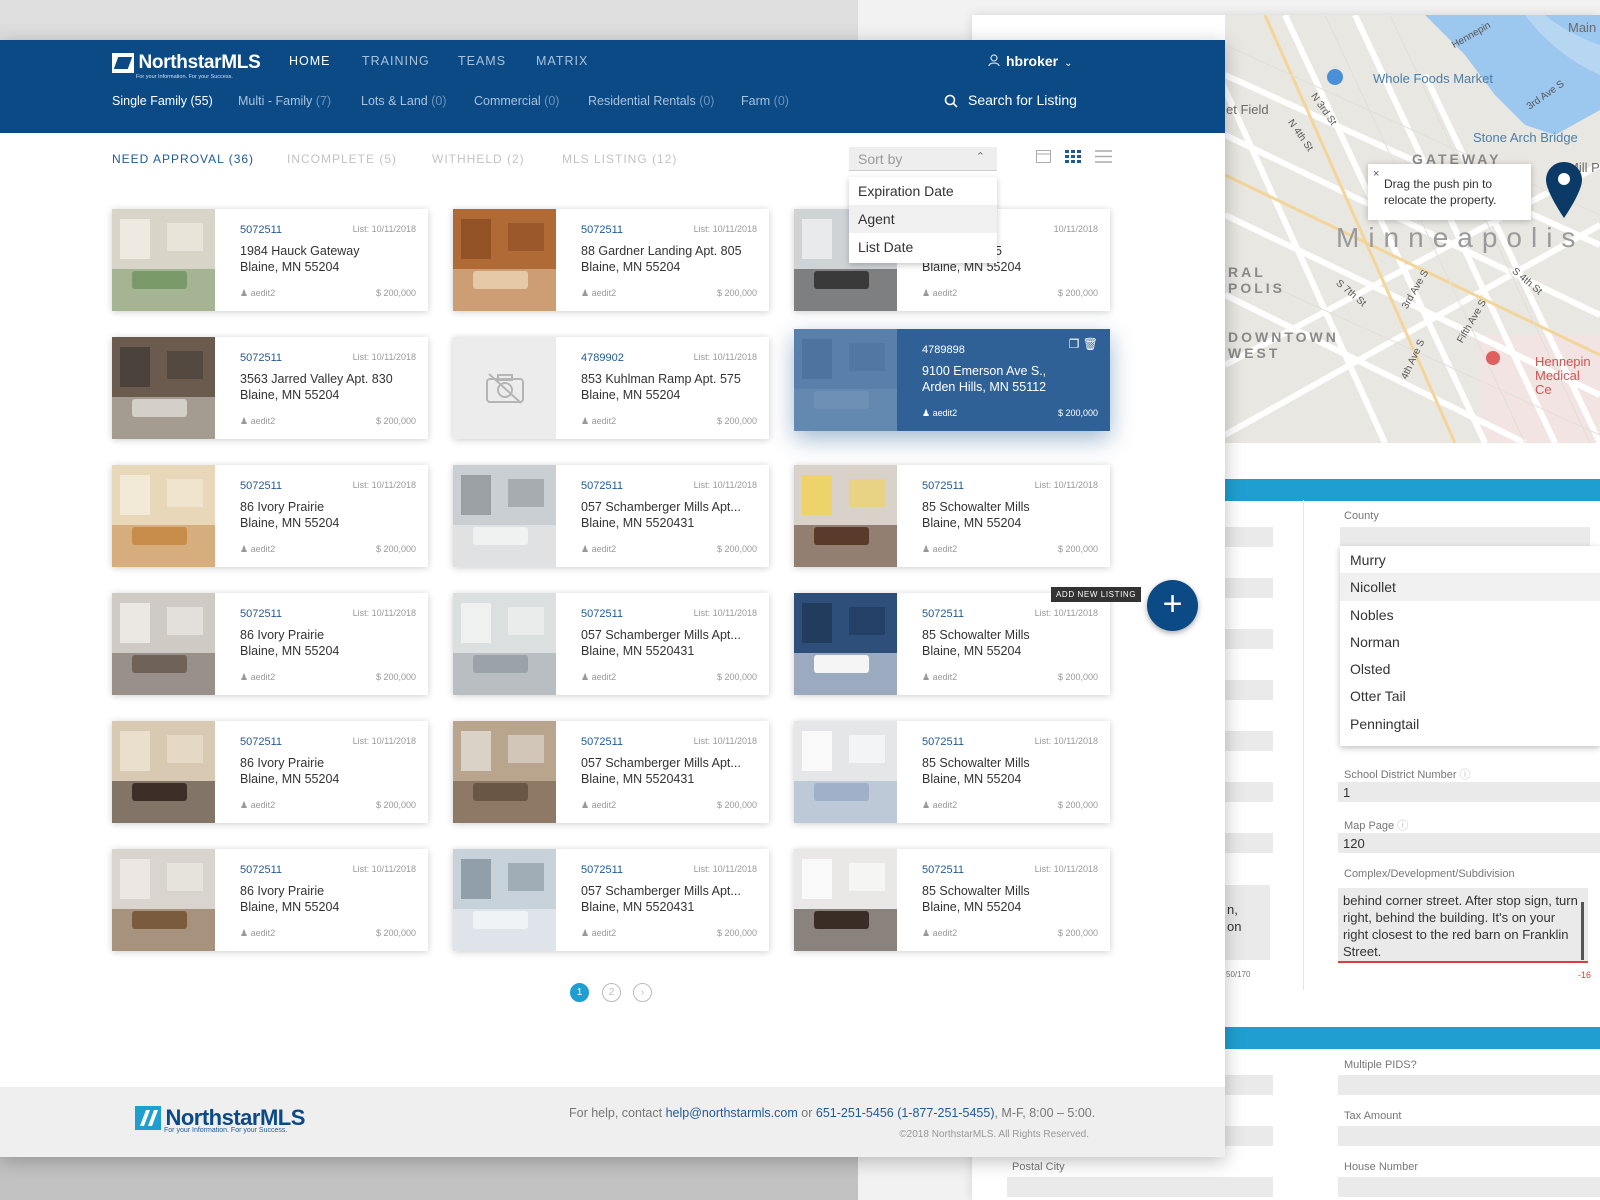 The image size is (1600, 1200). Describe the element at coordinates (284, 101) in the screenshot. I see `category-multi-family: Multi - Family (7)` at that location.